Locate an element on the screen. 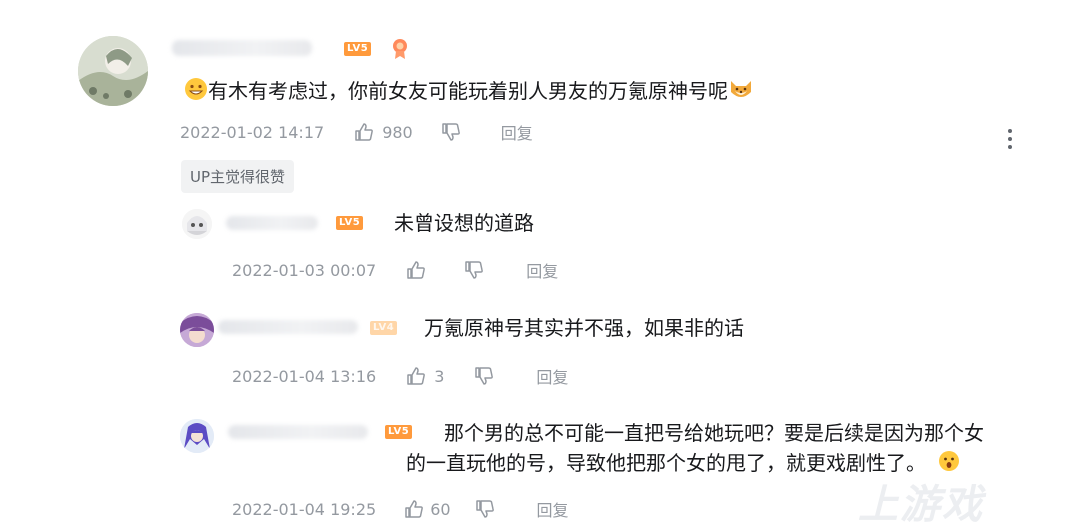 This screenshot has width=1080, height=530. site-watermark: 上游戏 is located at coordinates (921, 505).